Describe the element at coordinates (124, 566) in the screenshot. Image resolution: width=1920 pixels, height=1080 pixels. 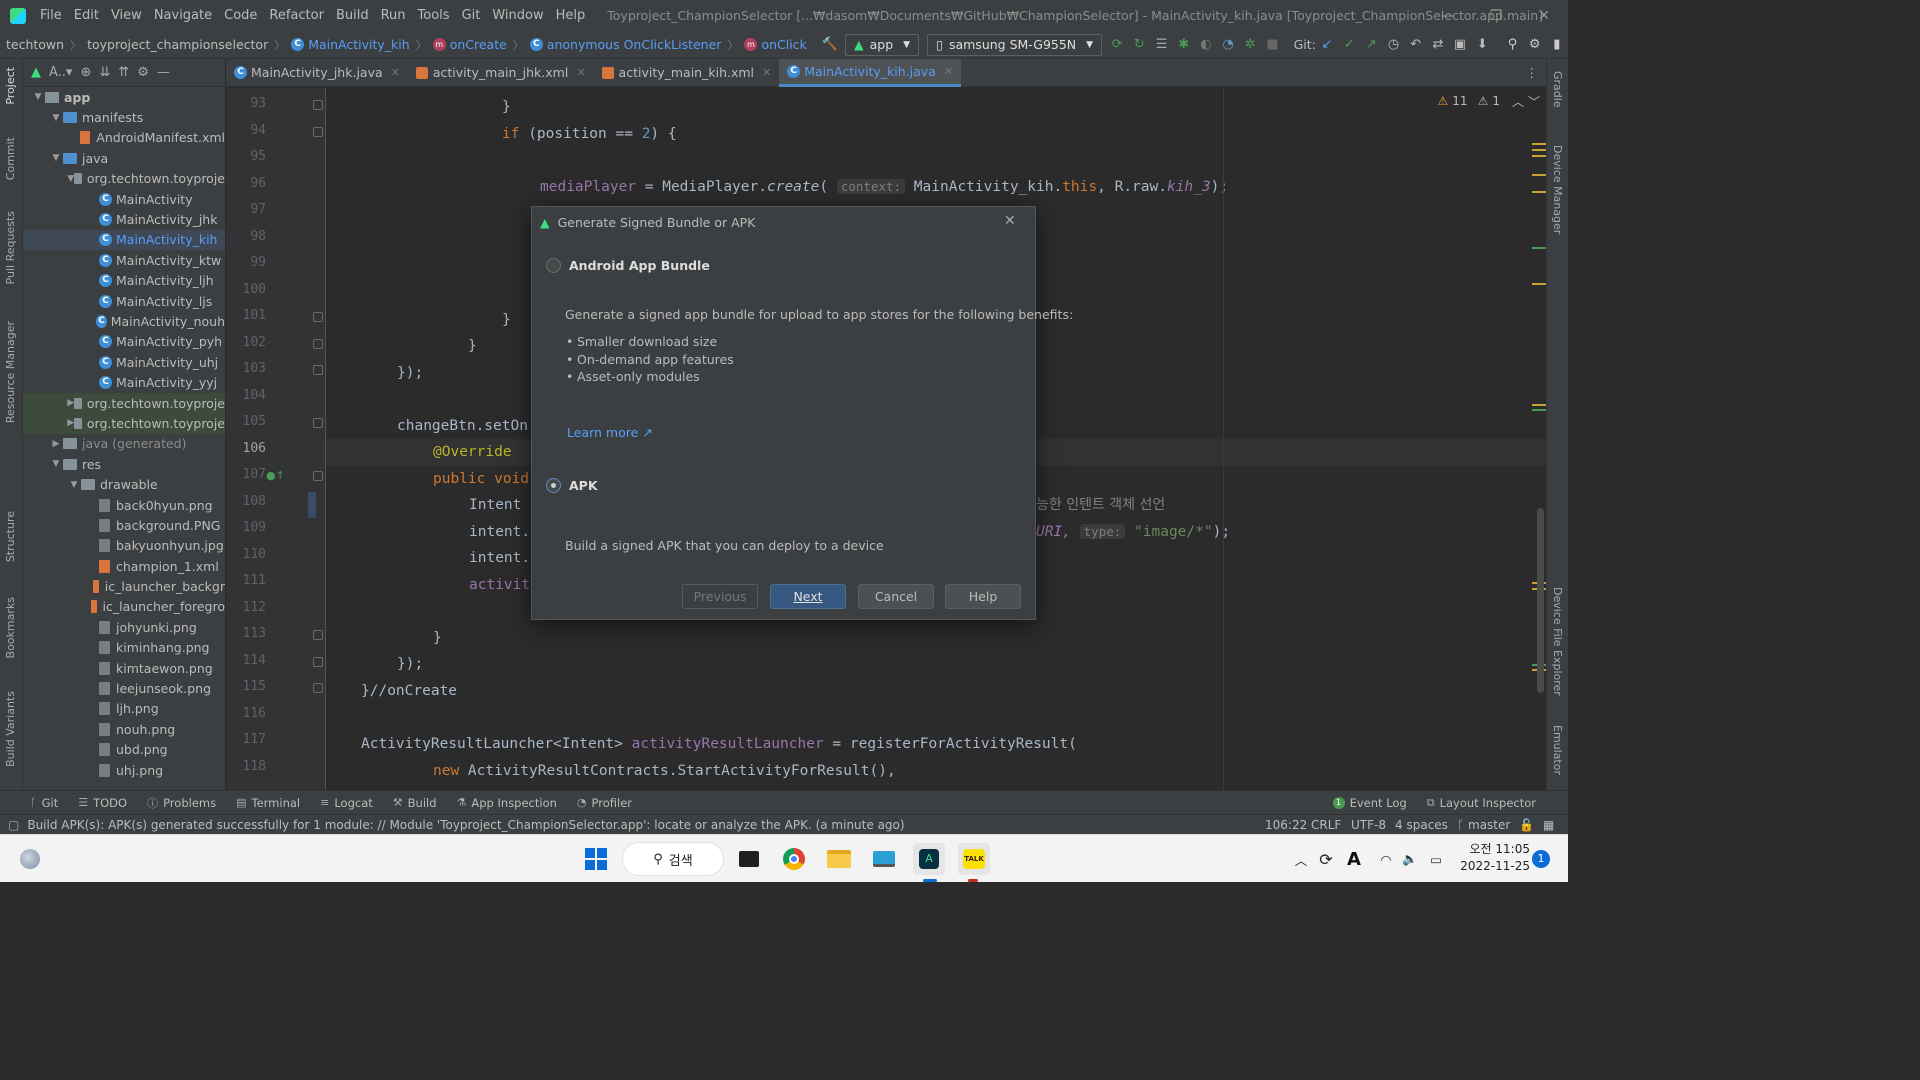
I see `tree-item: champion_1.xml` at that location.